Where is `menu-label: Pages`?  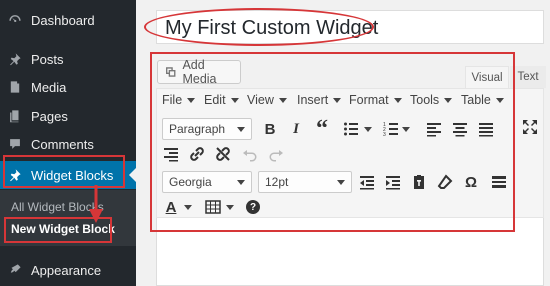 menu-label: Pages is located at coordinates (49, 116).